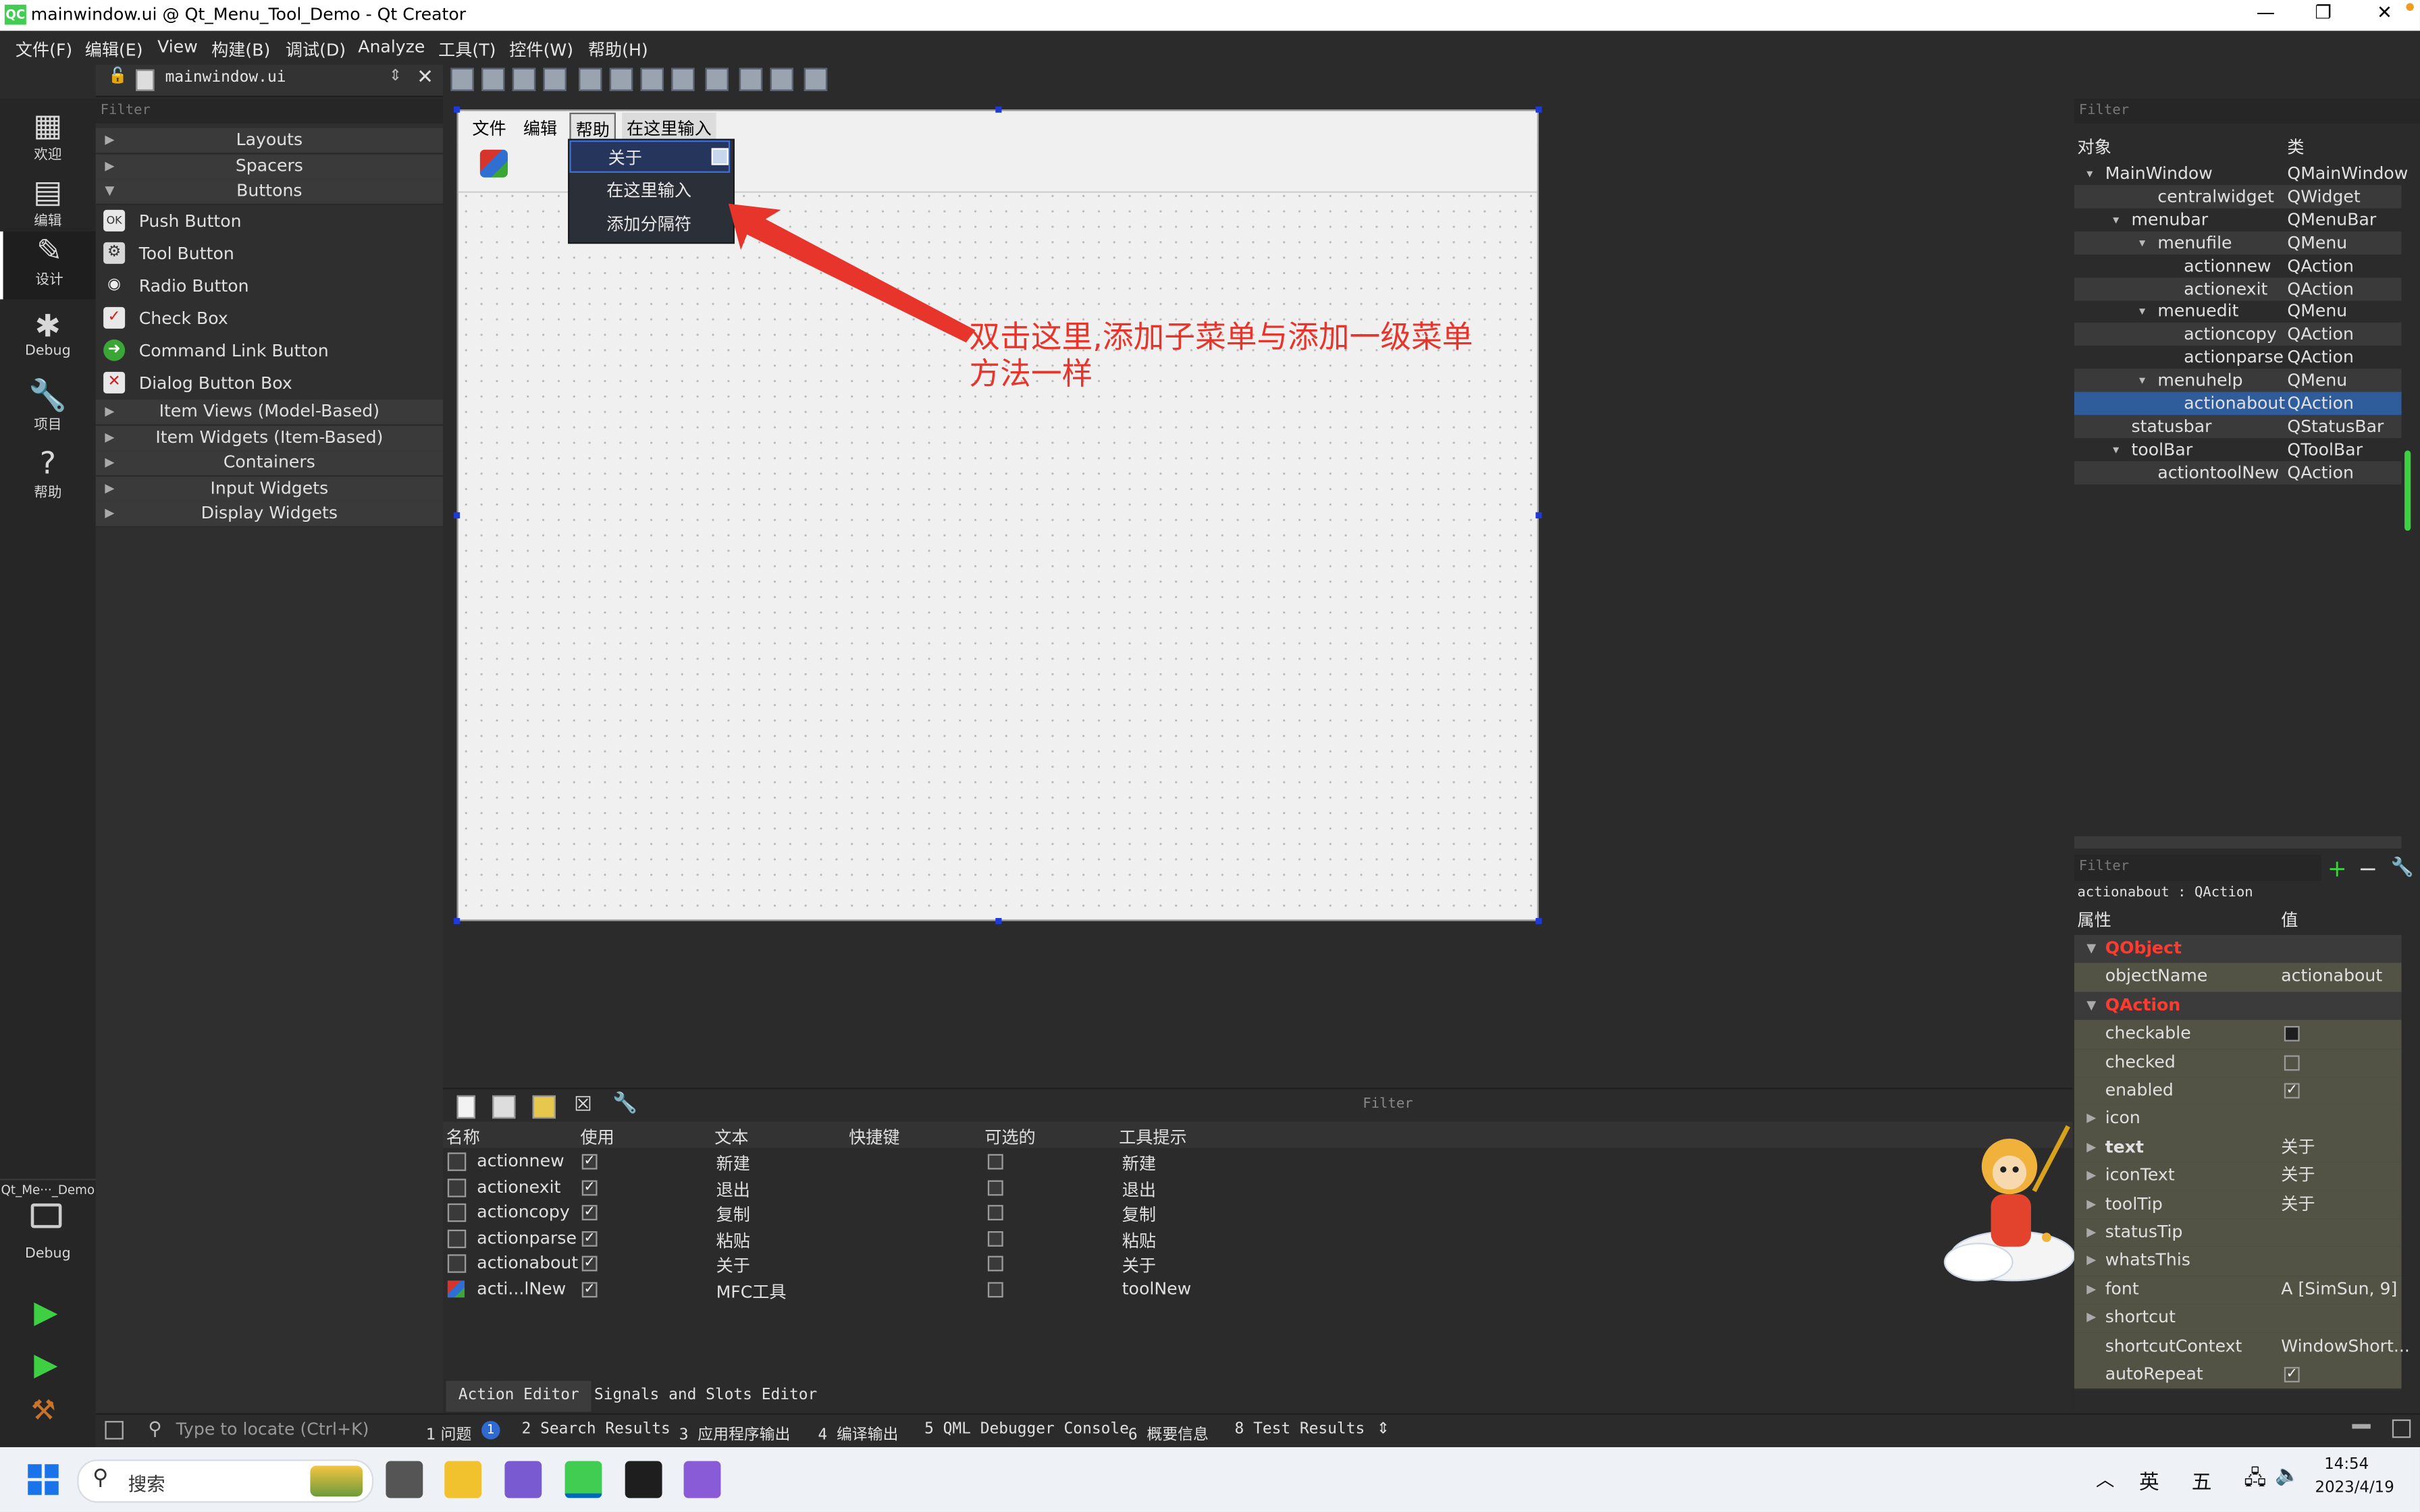  Describe the element at coordinates (731, 1137) in the screenshot. I see `col-text: 文本` at that location.